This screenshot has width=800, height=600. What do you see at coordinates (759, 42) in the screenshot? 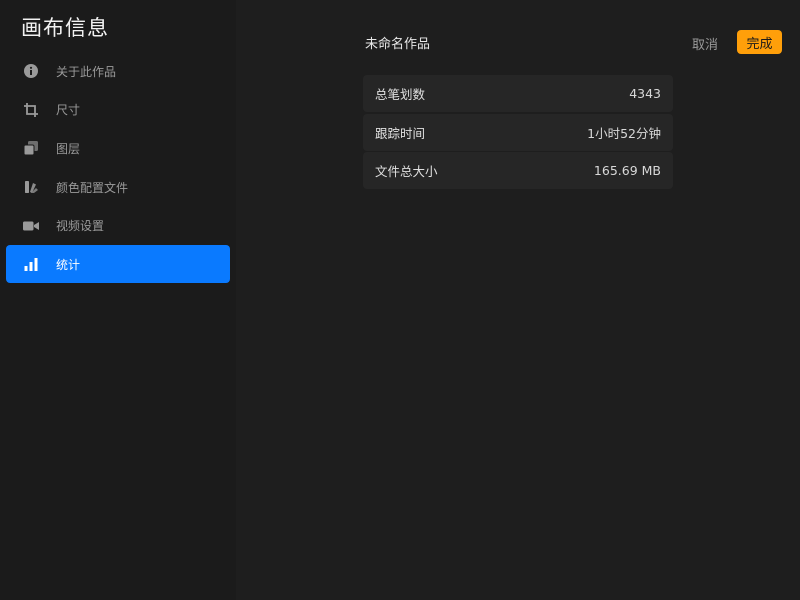
I see `done-button: 完成` at bounding box center [759, 42].